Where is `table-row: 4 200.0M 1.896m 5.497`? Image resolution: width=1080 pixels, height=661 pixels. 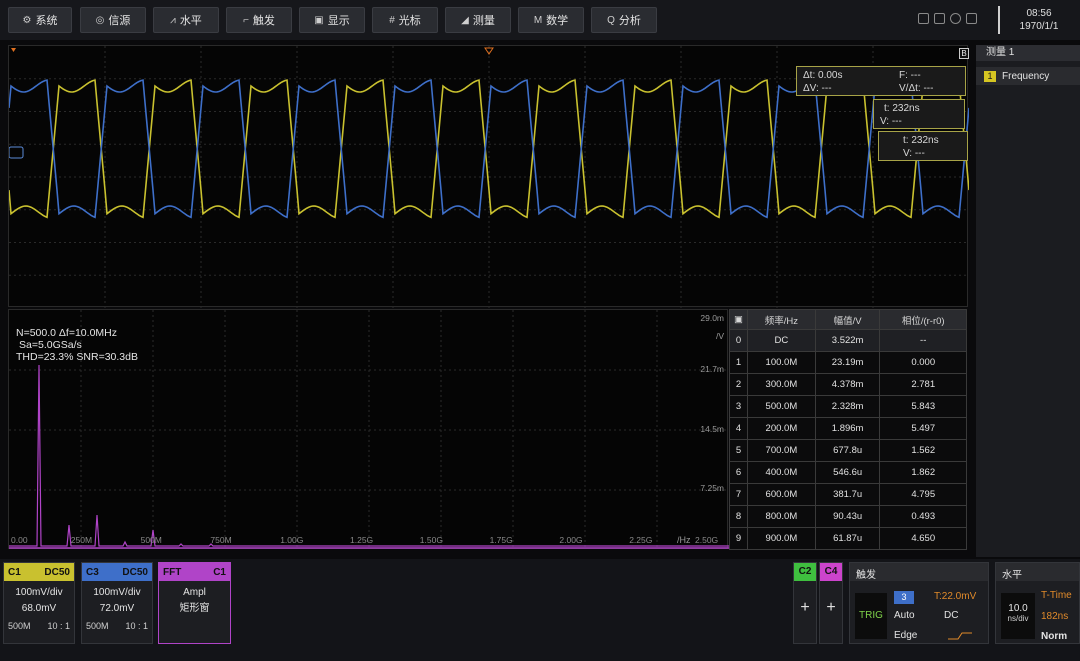
table-row: 4 200.0M 1.896m 5.497 is located at coordinates (848, 428).